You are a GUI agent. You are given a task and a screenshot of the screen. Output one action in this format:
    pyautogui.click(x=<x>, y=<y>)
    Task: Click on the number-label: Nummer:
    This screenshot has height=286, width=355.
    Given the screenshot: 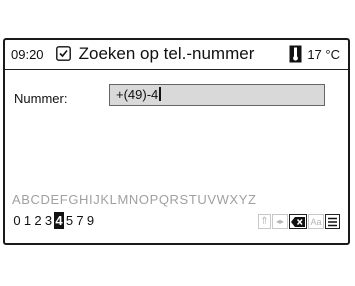 What is the action you would take?
    pyautogui.click(x=41, y=98)
    